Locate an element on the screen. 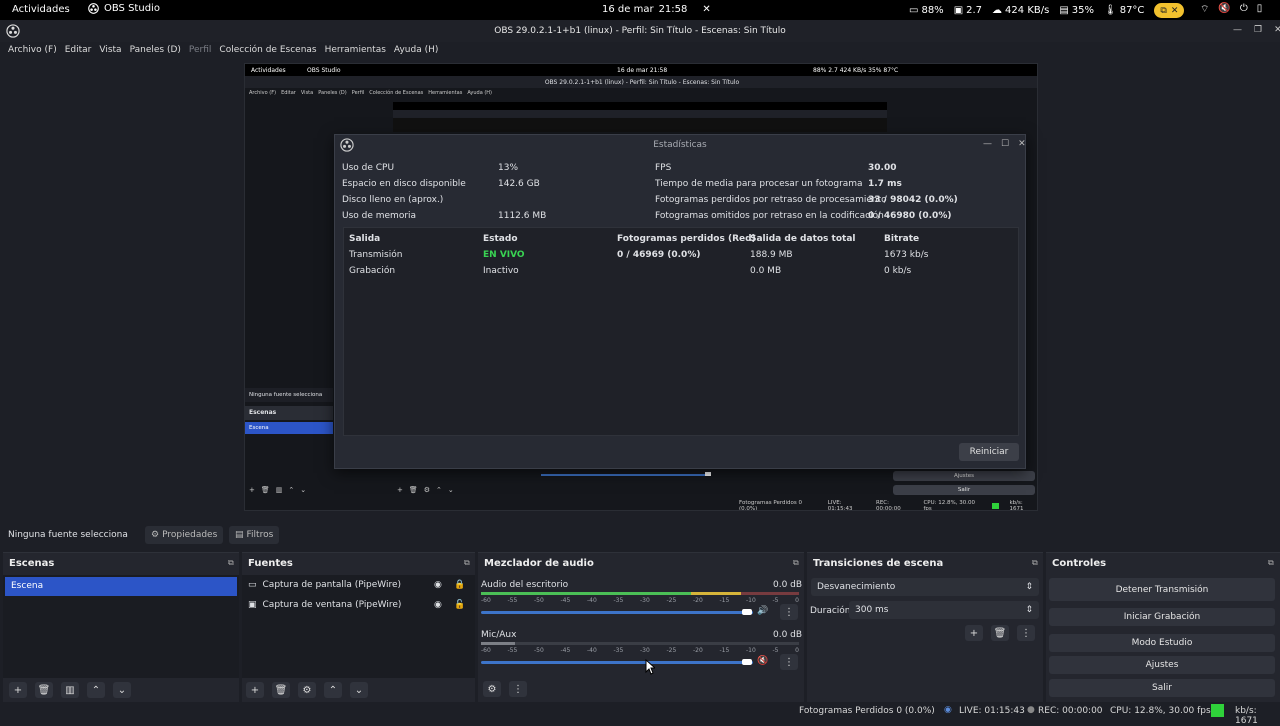 This screenshot has width=1280, height=726. duration-spinbox: 300 ms ⇕ is located at coordinates (944, 610).